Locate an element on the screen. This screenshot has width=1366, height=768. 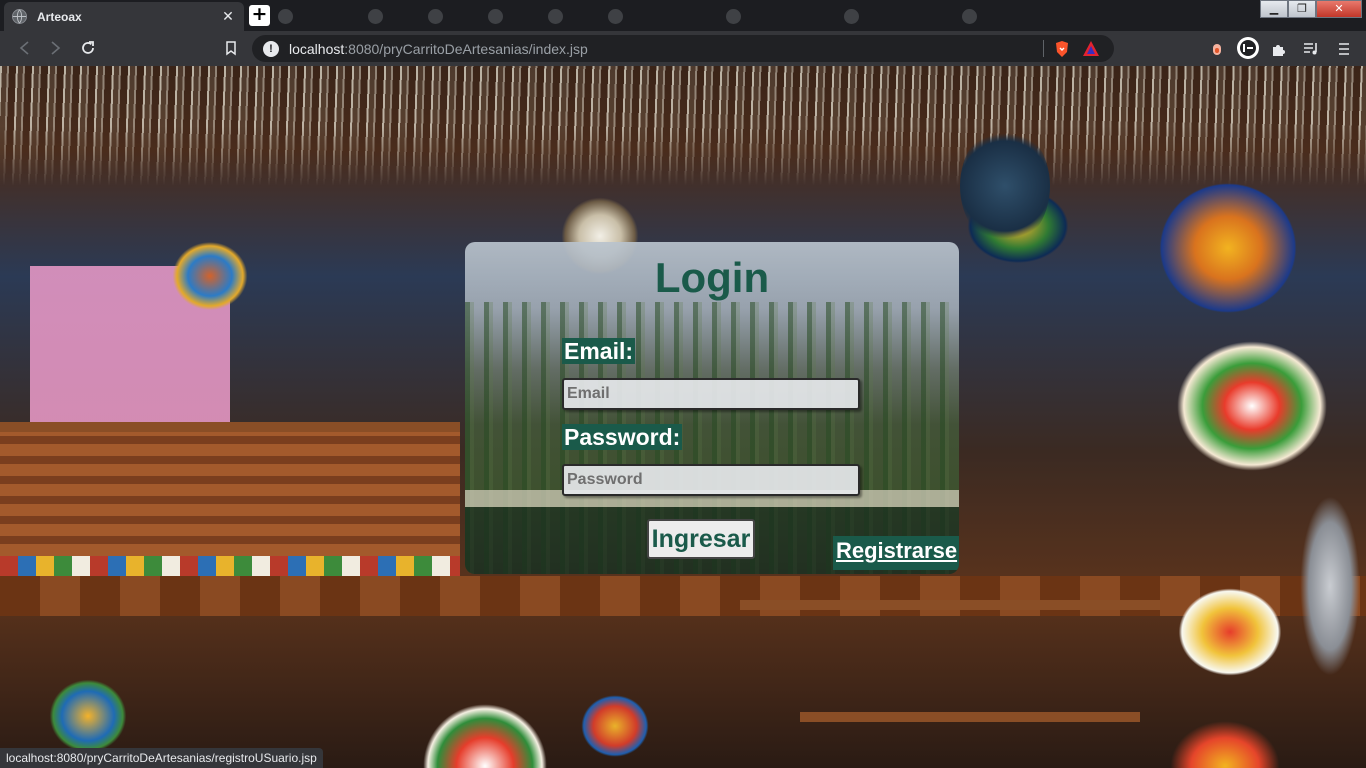
window-controls: ▁ ❐ ✕ is located at coordinates (1311, 9).